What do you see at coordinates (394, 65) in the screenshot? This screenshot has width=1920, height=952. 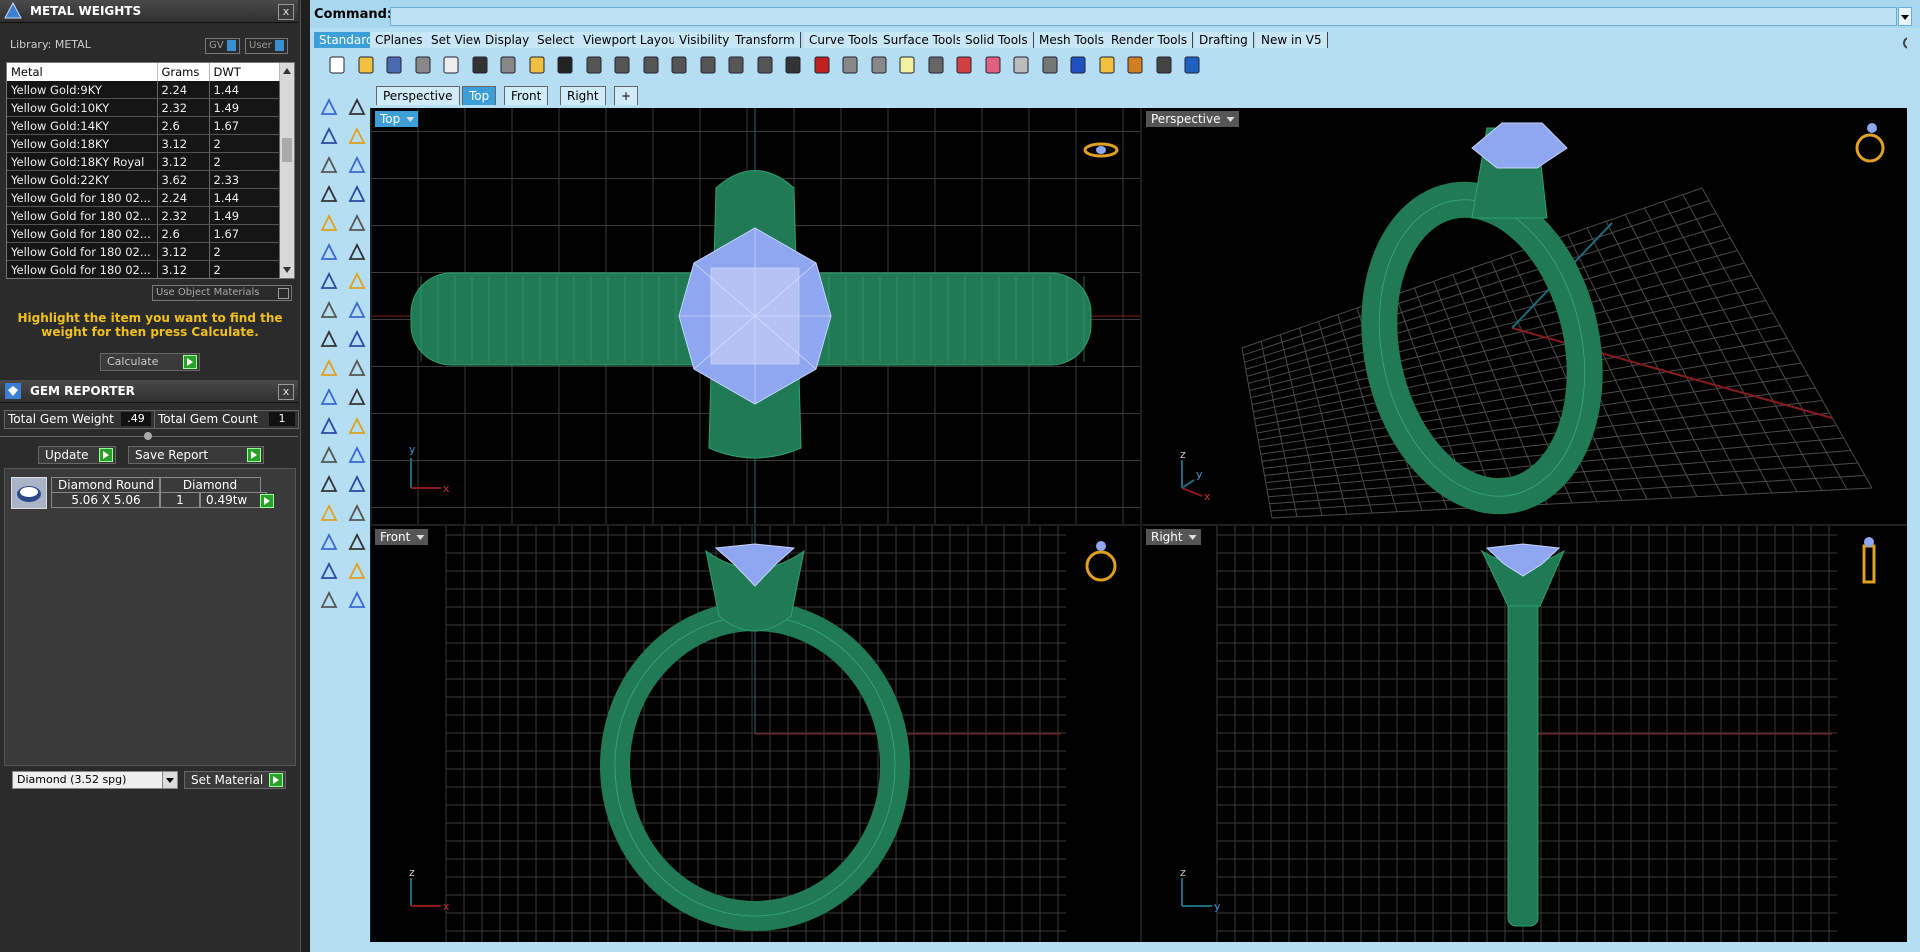 I see `save-icon` at bounding box center [394, 65].